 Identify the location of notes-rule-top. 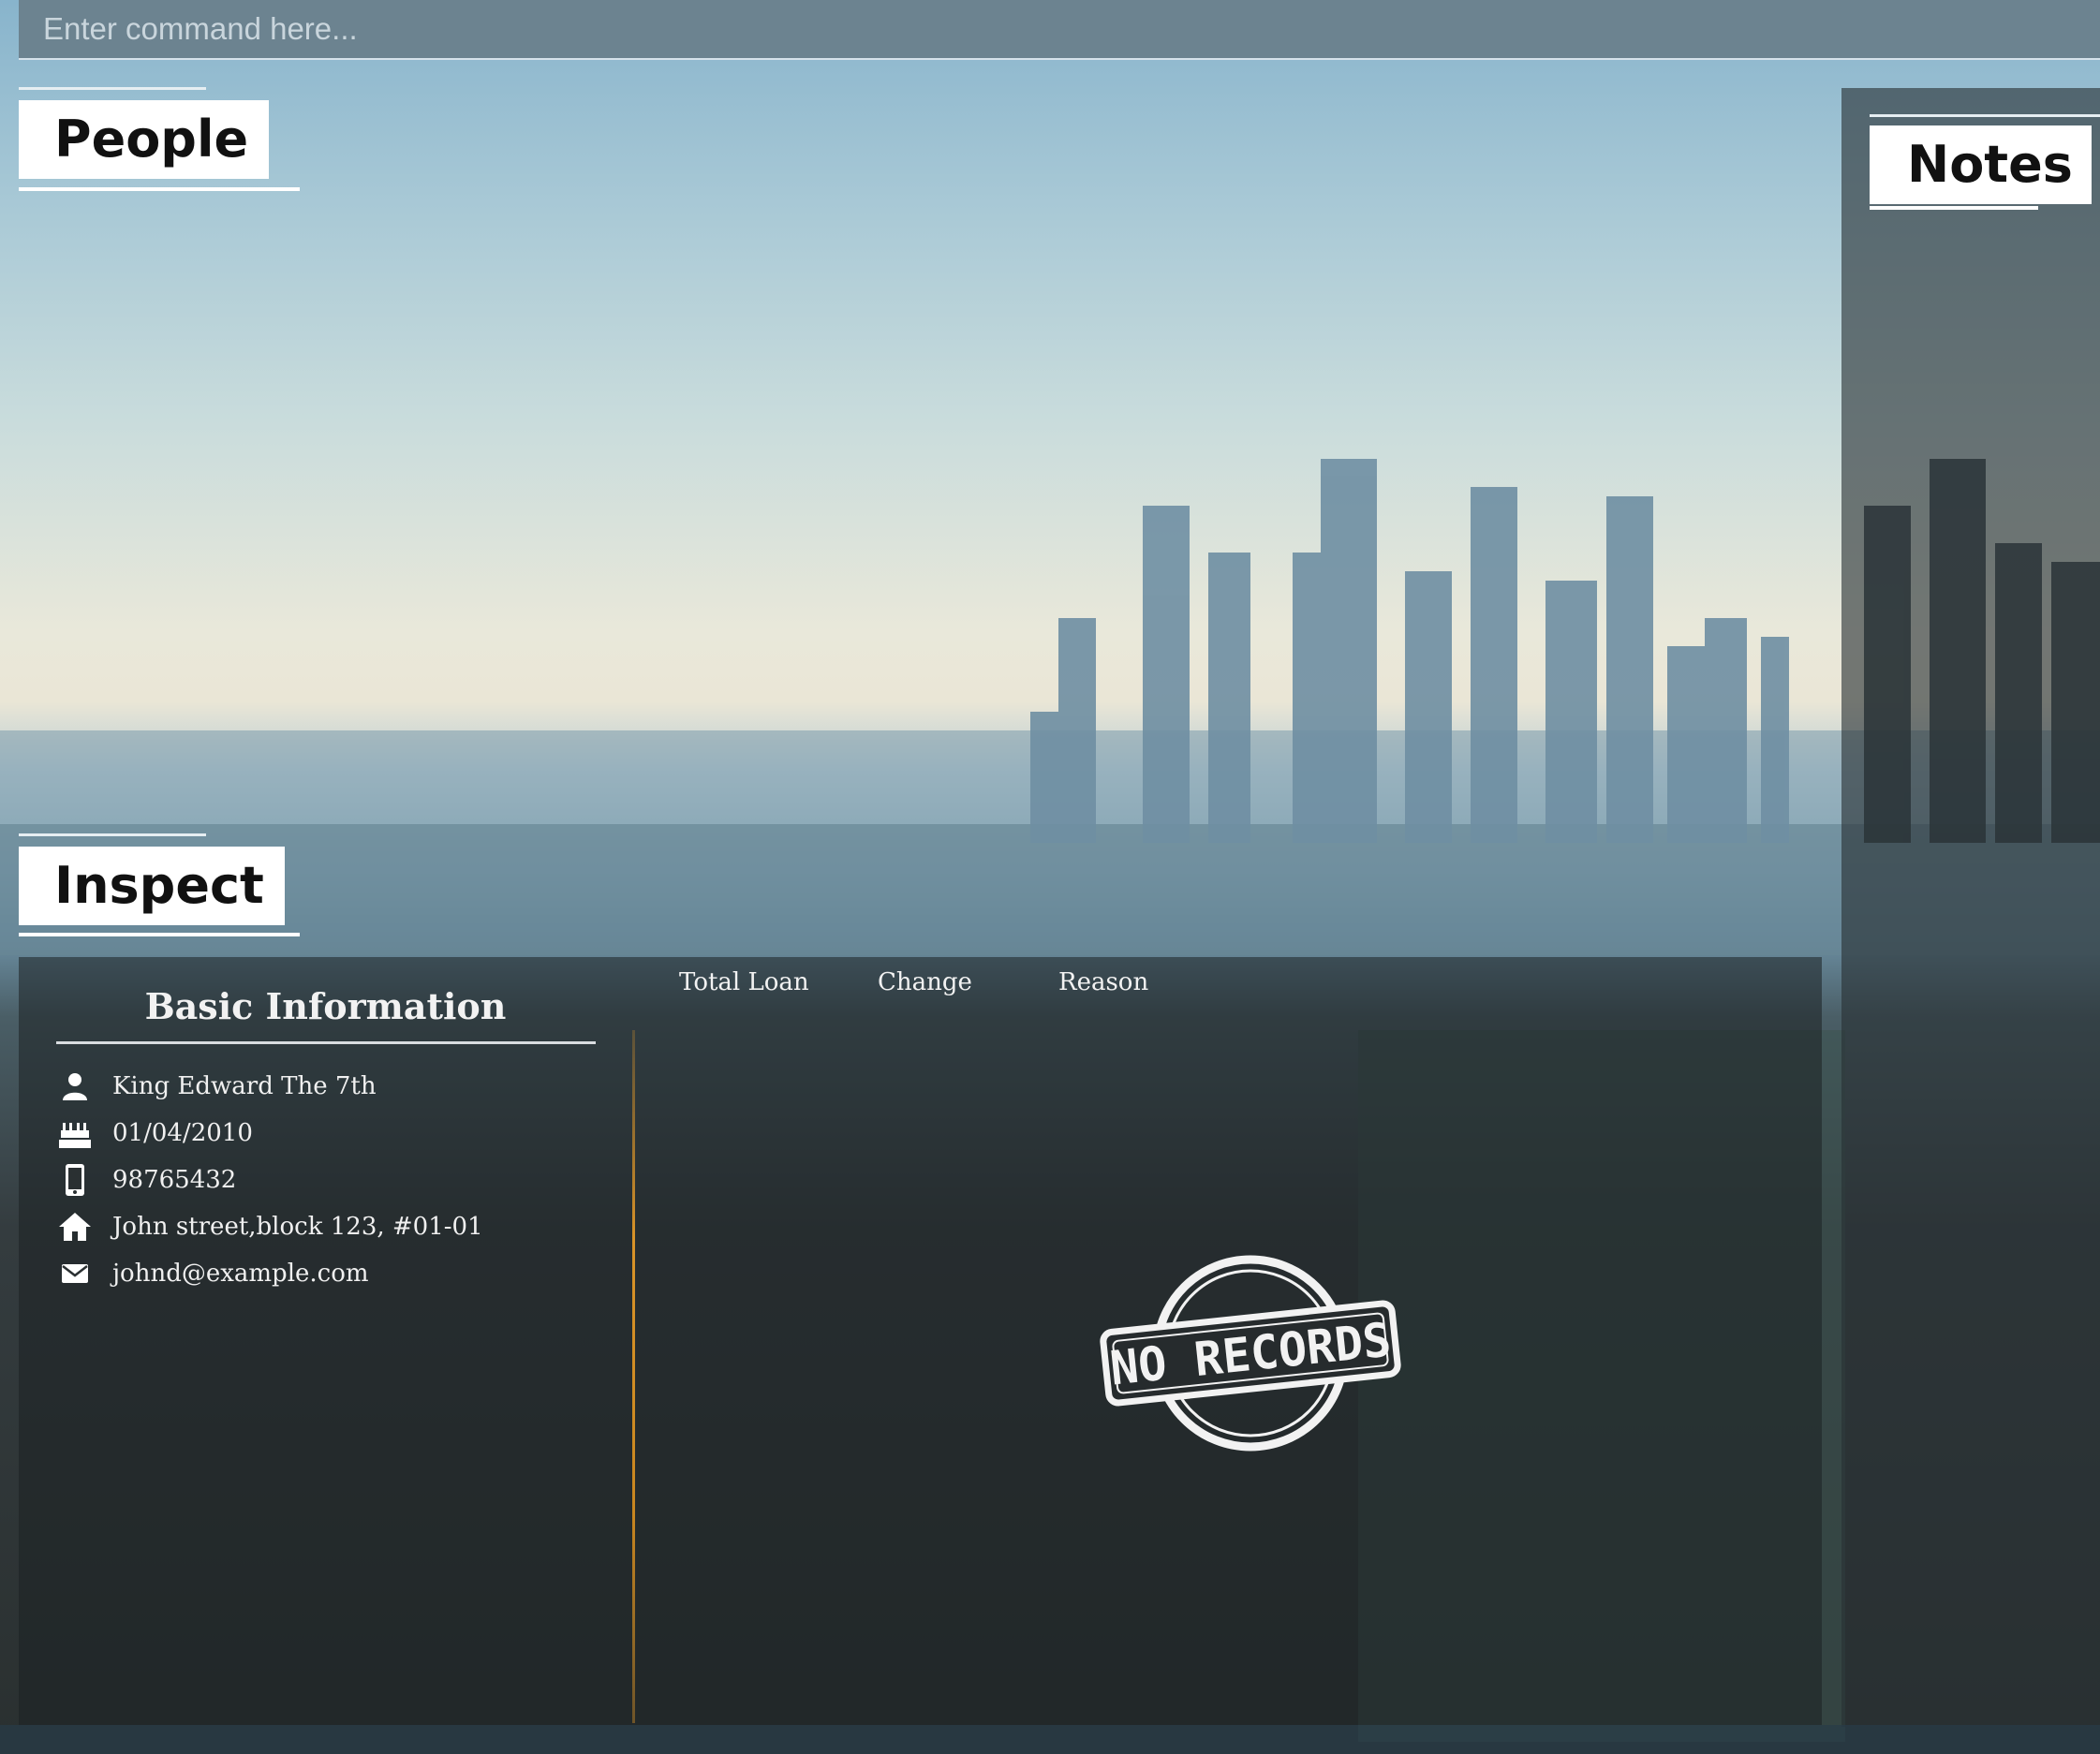
(1985, 115).